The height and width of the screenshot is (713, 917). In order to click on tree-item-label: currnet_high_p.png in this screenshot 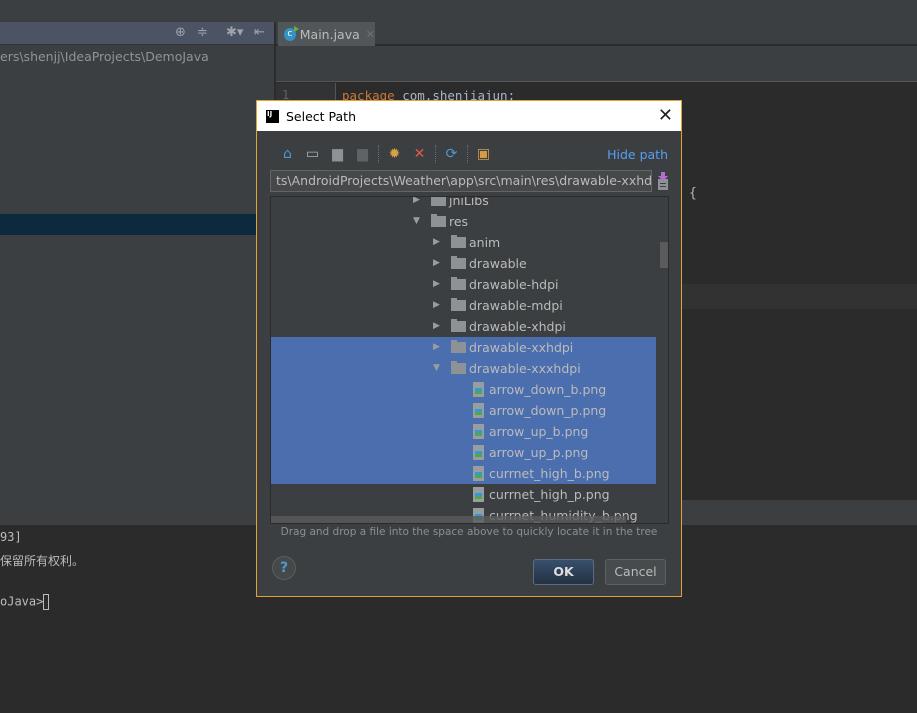, I will do `click(549, 494)`.